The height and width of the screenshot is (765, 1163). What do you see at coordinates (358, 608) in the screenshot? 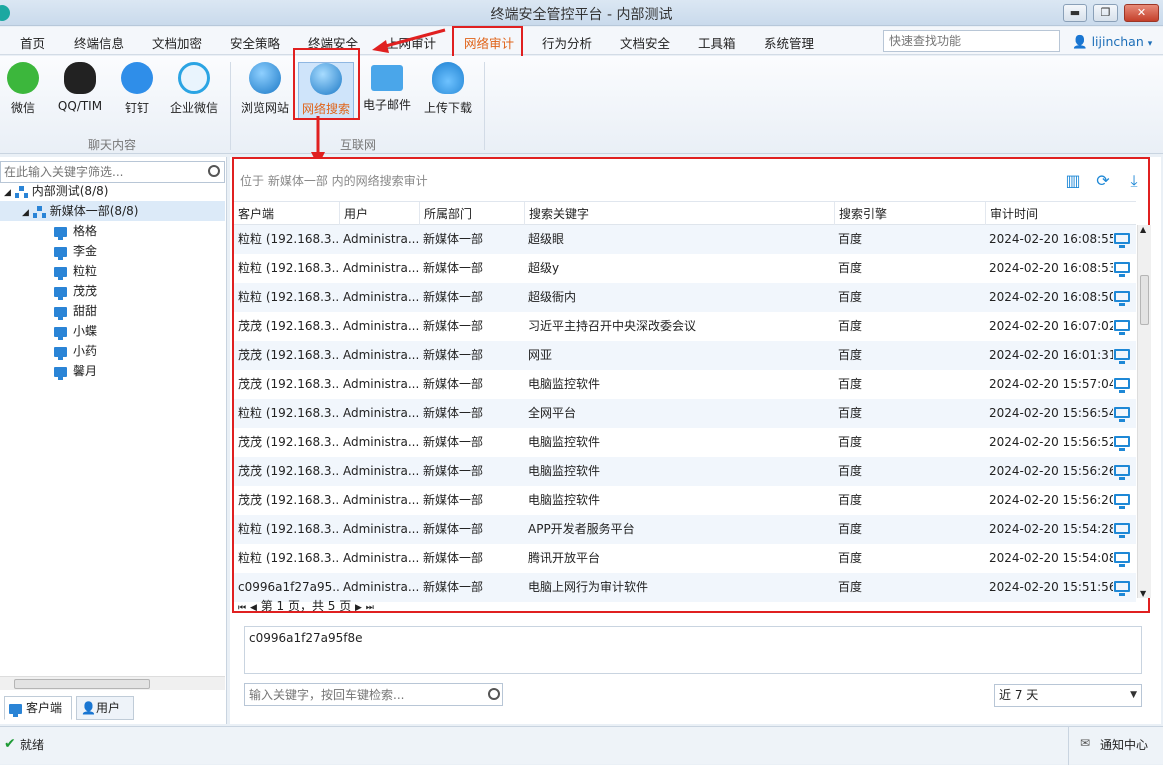
I see `next-page-icon: ▶` at bounding box center [358, 608].